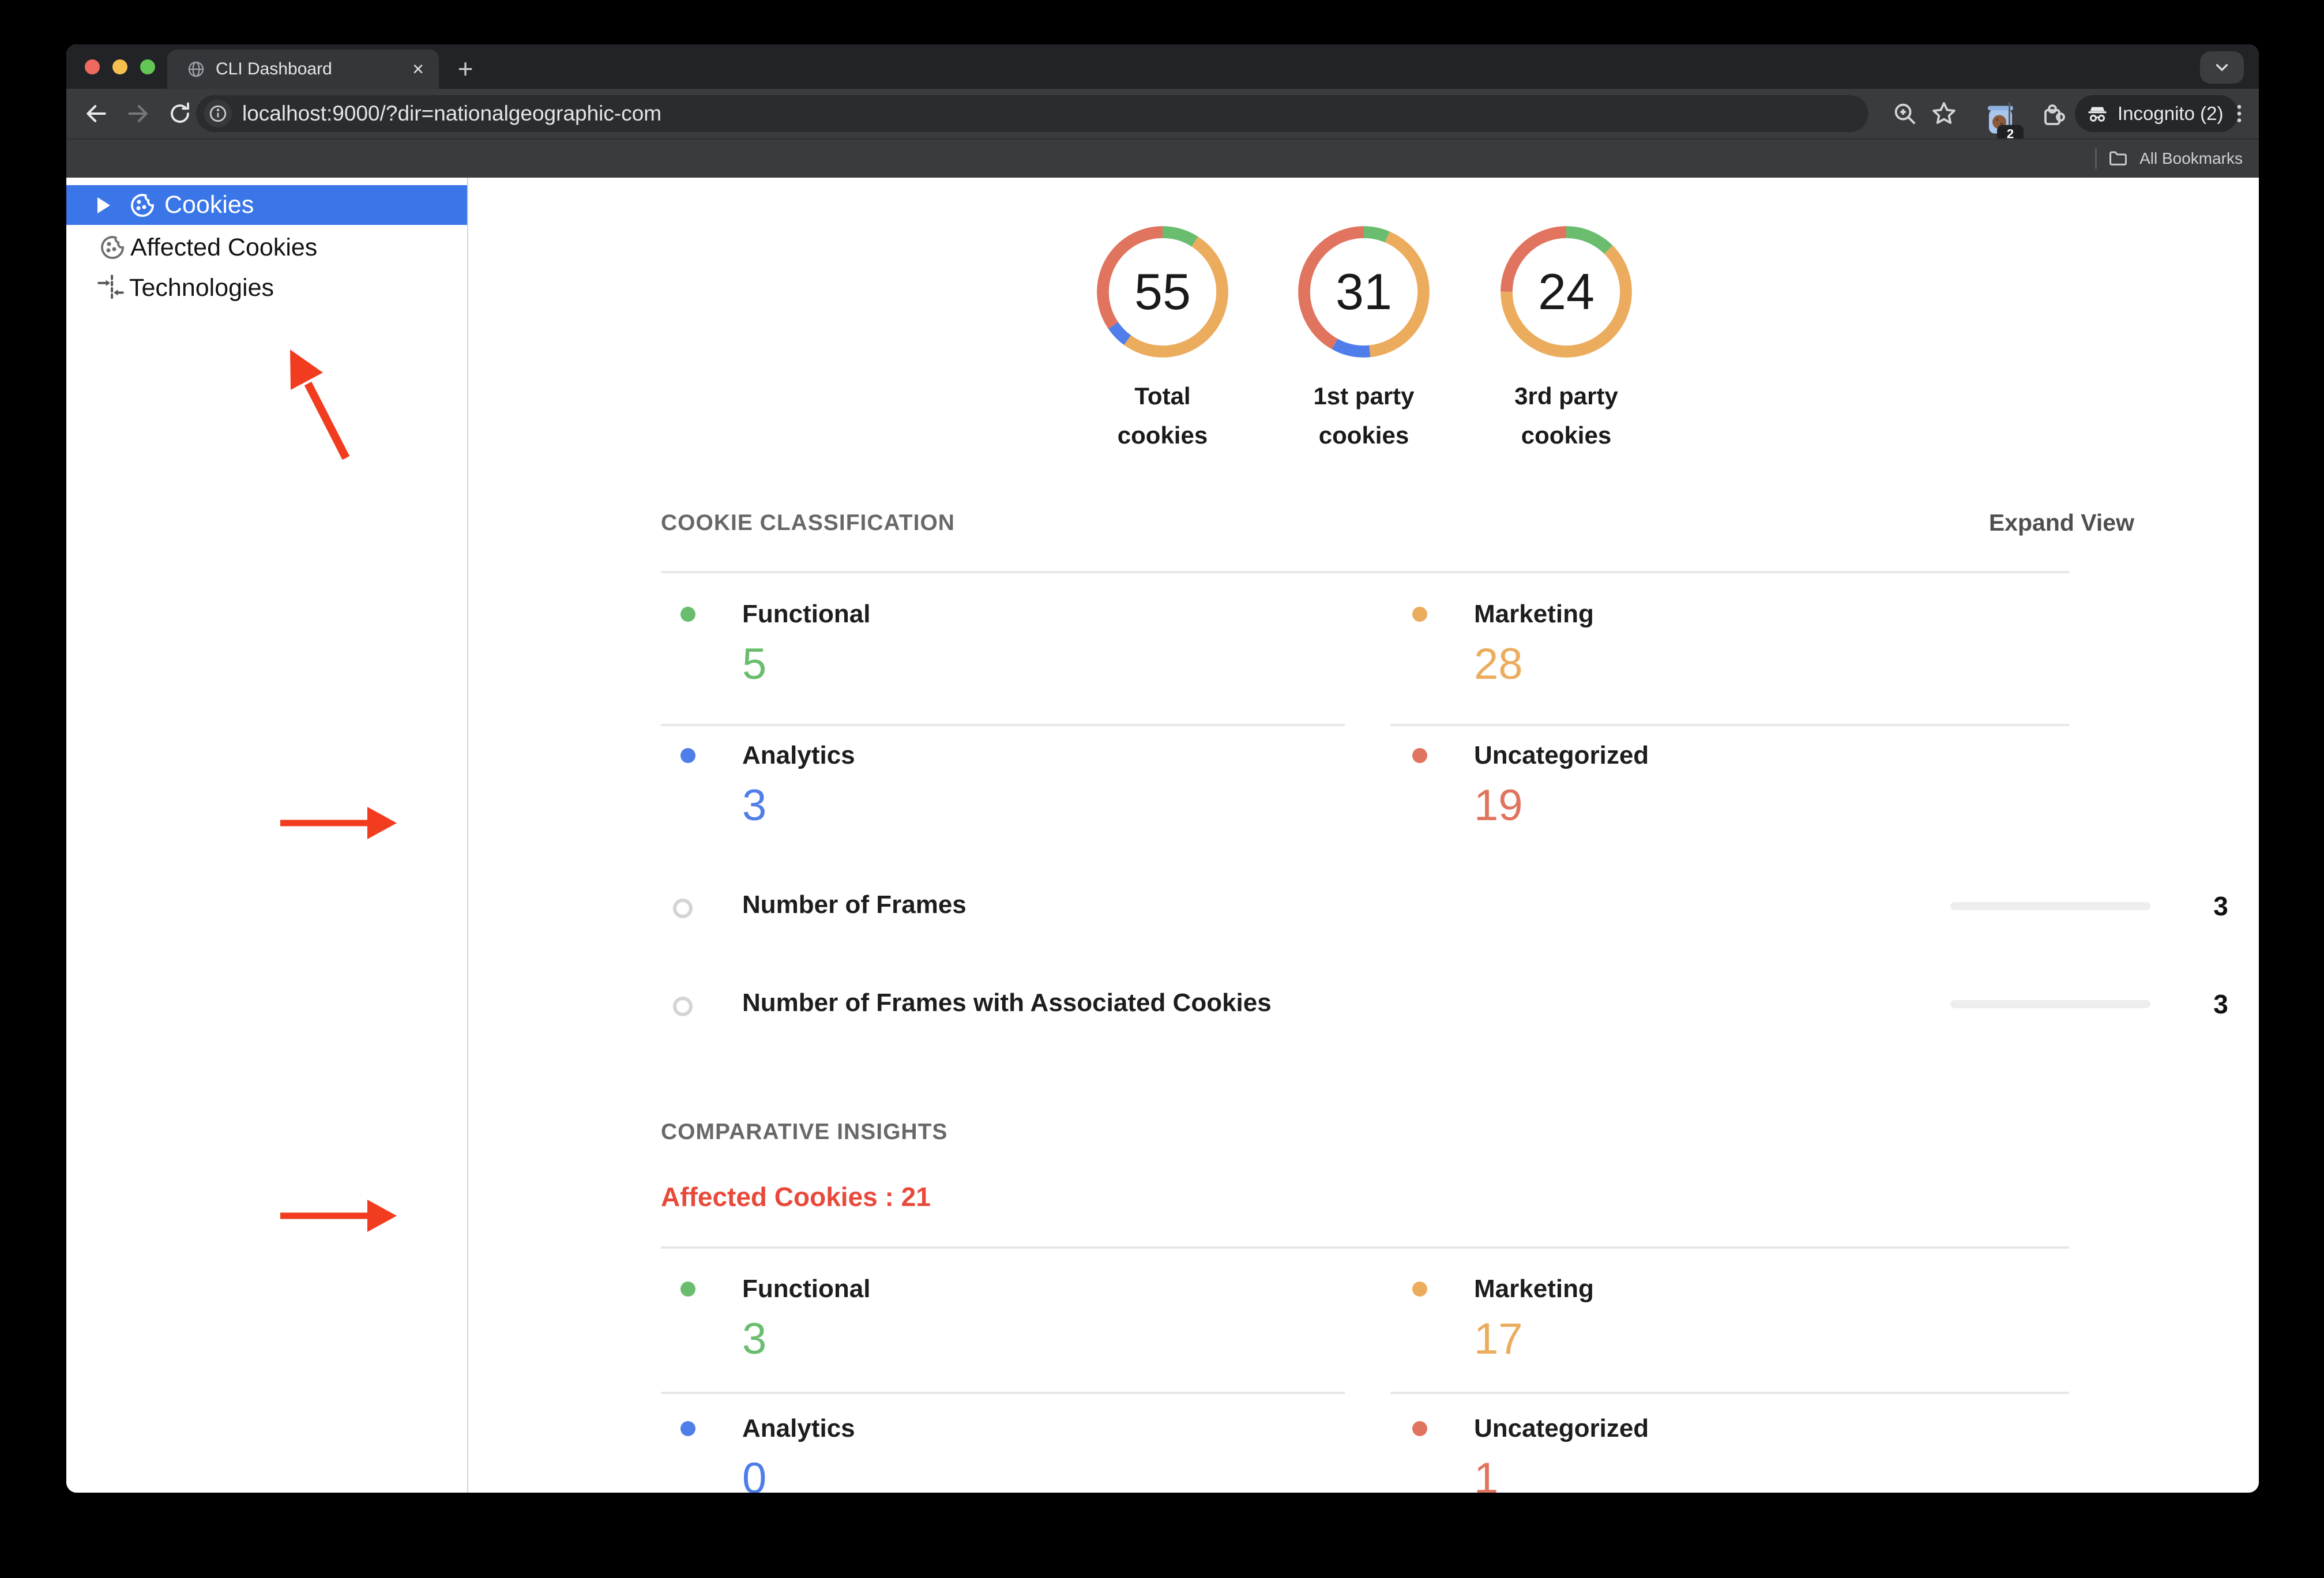 This screenshot has height=1578, width=2324. What do you see at coordinates (855, 905) in the screenshot?
I see `frames-label: Number of Frames` at bounding box center [855, 905].